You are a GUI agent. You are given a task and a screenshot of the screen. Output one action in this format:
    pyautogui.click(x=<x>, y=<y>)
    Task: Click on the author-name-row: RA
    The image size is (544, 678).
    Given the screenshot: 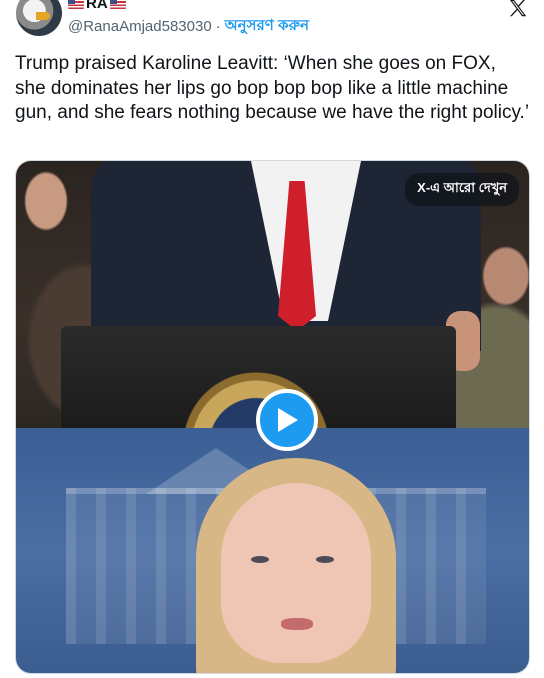 What is the action you would take?
    pyautogui.click(x=97, y=6)
    